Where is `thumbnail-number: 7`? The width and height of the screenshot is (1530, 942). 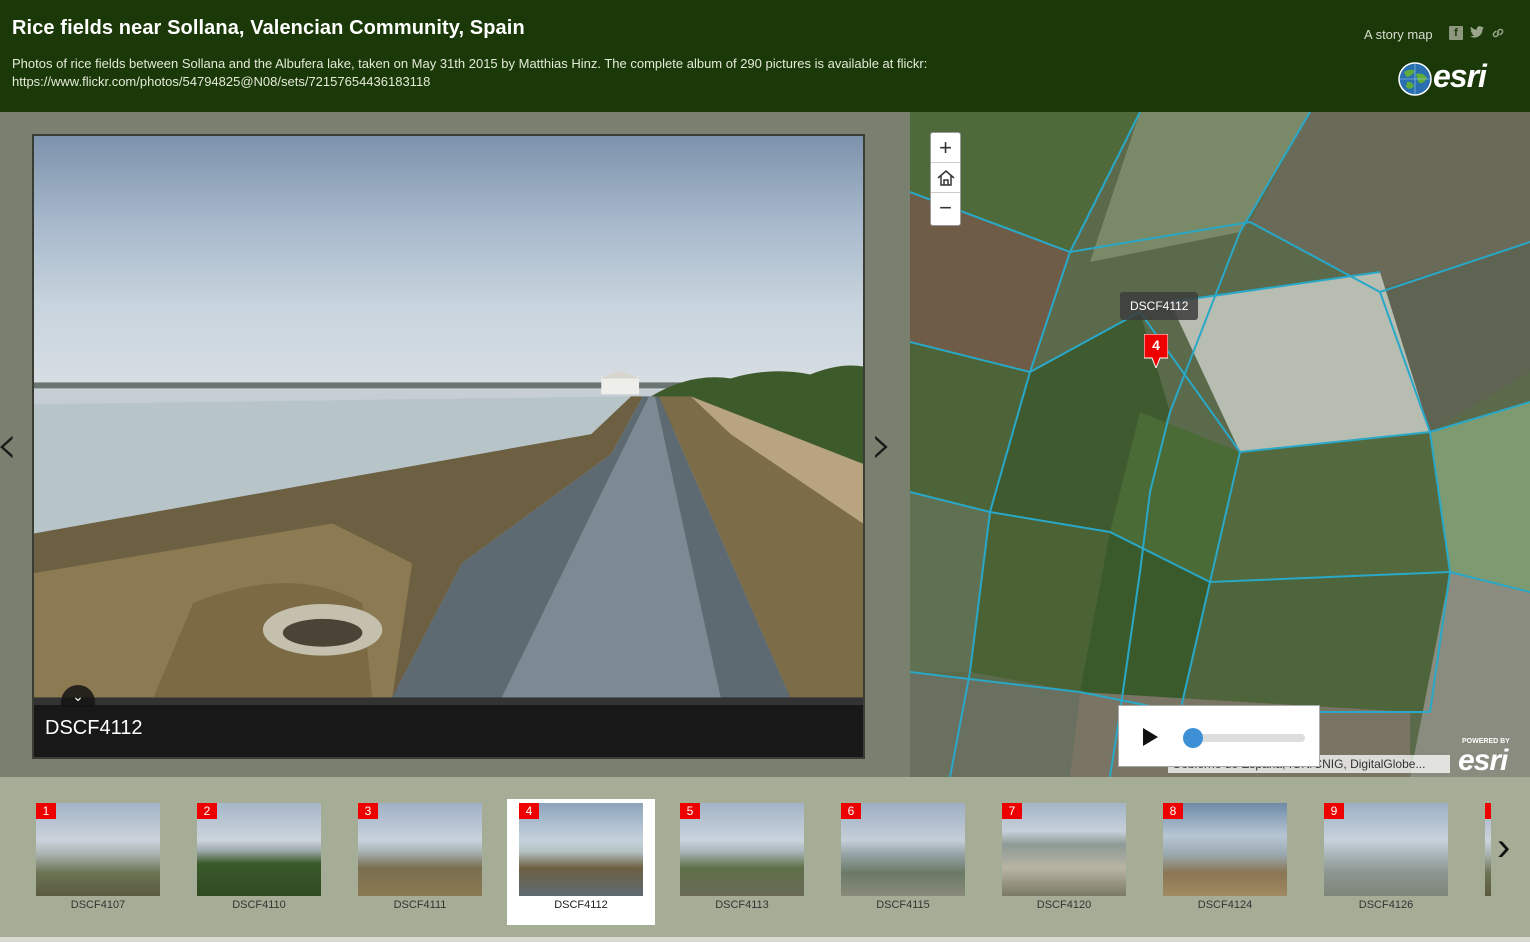 thumbnail-number: 7 is located at coordinates (1012, 811).